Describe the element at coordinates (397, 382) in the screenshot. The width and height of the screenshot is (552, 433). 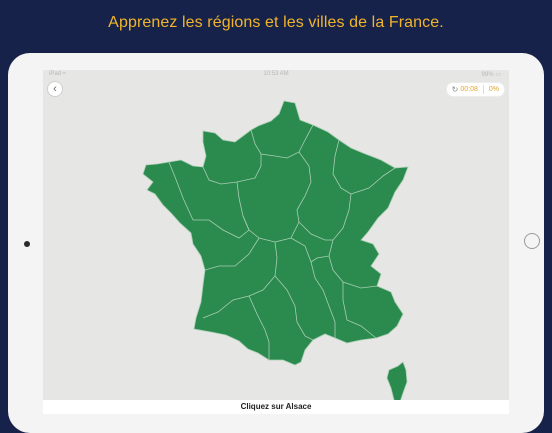
I see `corsica-island` at that location.